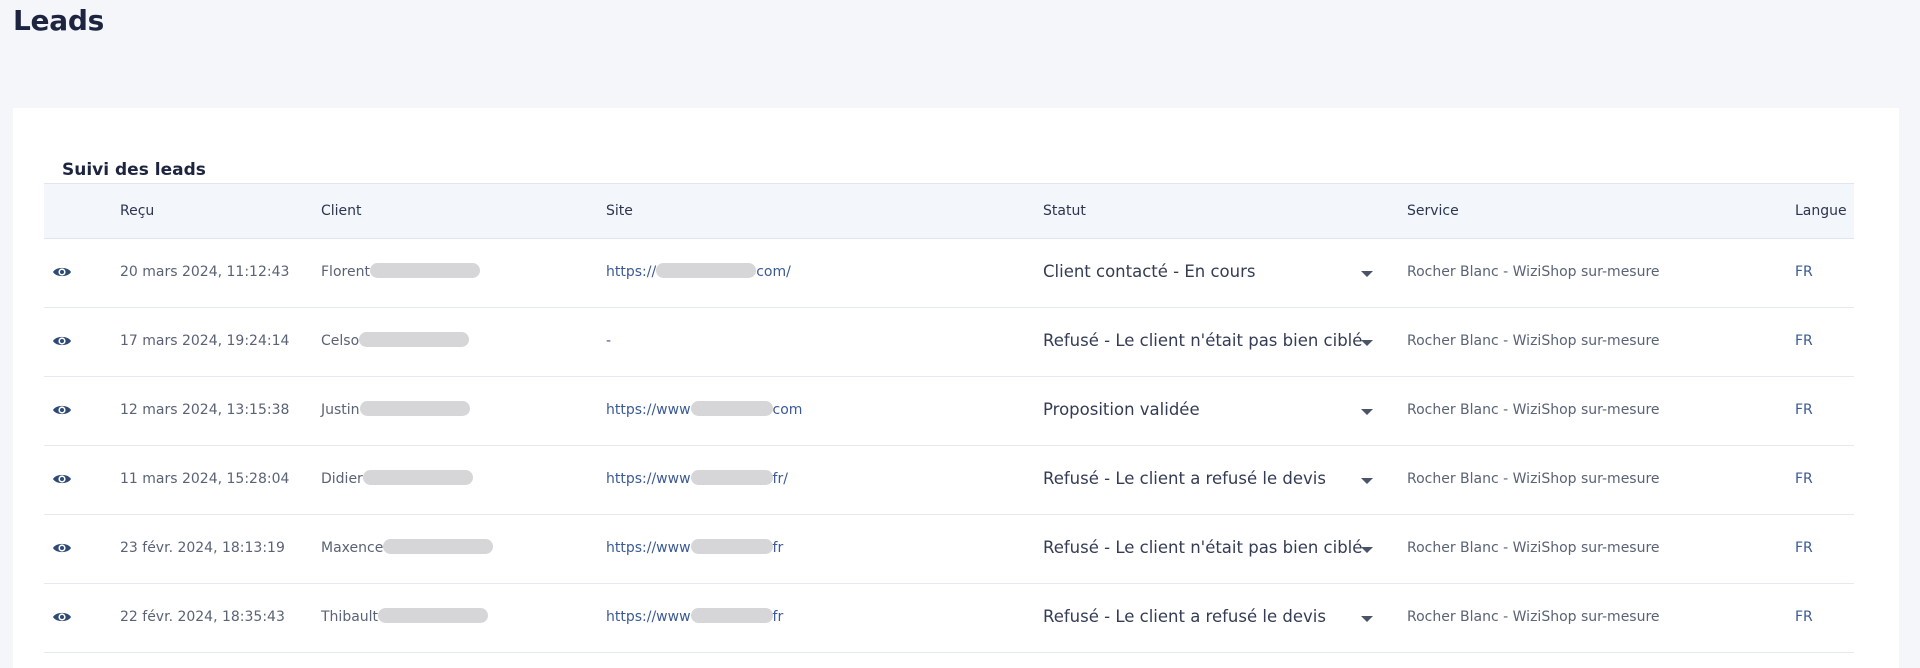 This screenshot has width=1920, height=668. Describe the element at coordinates (1433, 211) in the screenshot. I see `column-header-service: Service` at that location.